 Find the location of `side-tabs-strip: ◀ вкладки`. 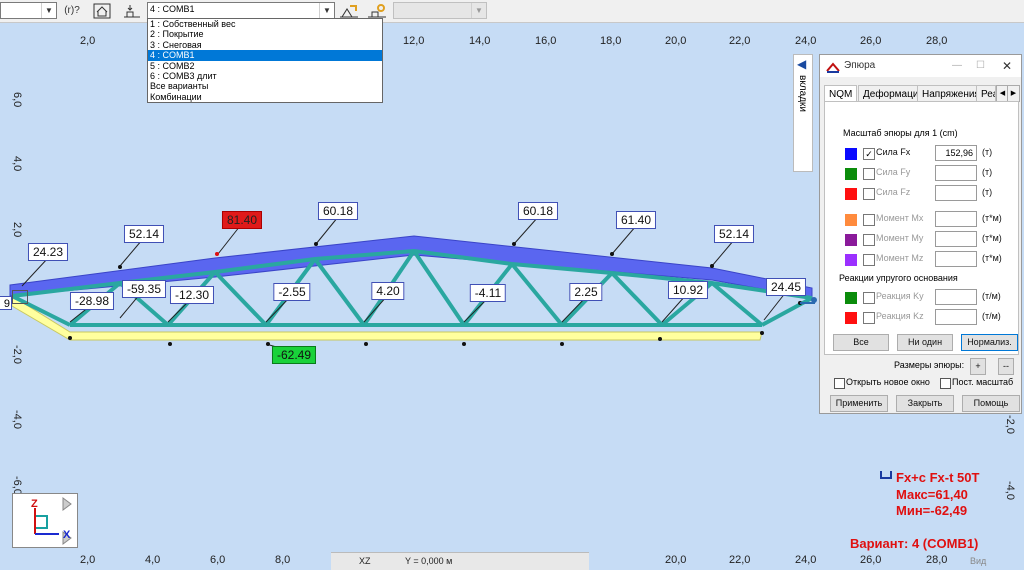

side-tabs-strip: ◀ вкладки is located at coordinates (803, 113).